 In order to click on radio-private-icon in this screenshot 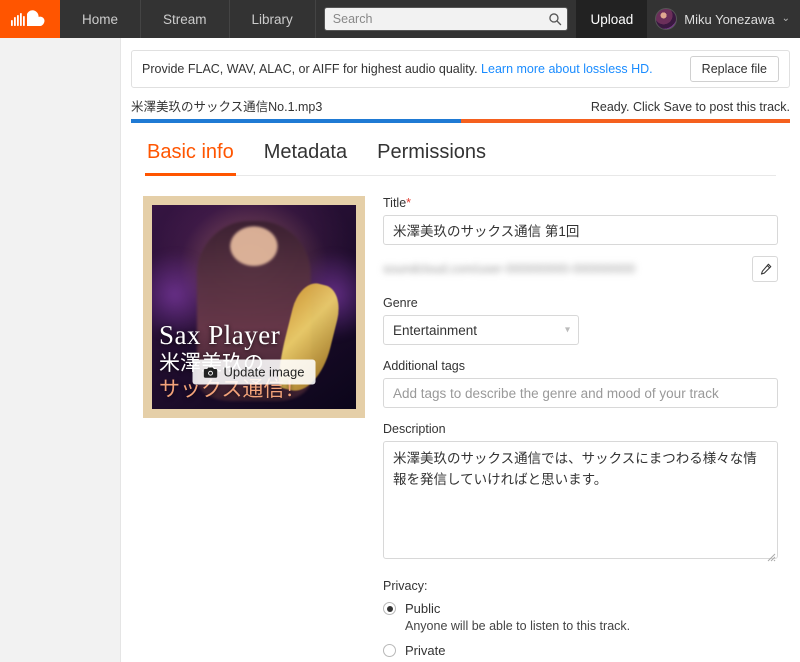, I will do `click(389, 650)`.